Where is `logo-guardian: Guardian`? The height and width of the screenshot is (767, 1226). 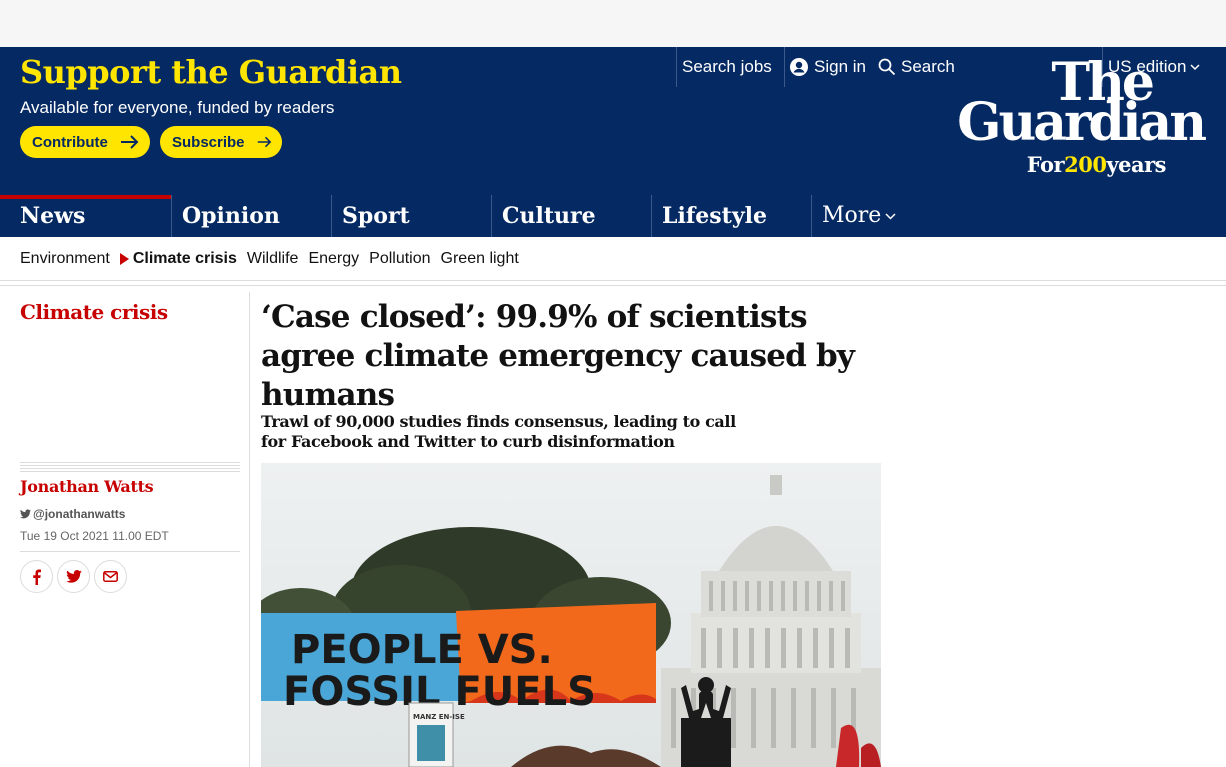
logo-guardian: Guardian is located at coordinates (1082, 122).